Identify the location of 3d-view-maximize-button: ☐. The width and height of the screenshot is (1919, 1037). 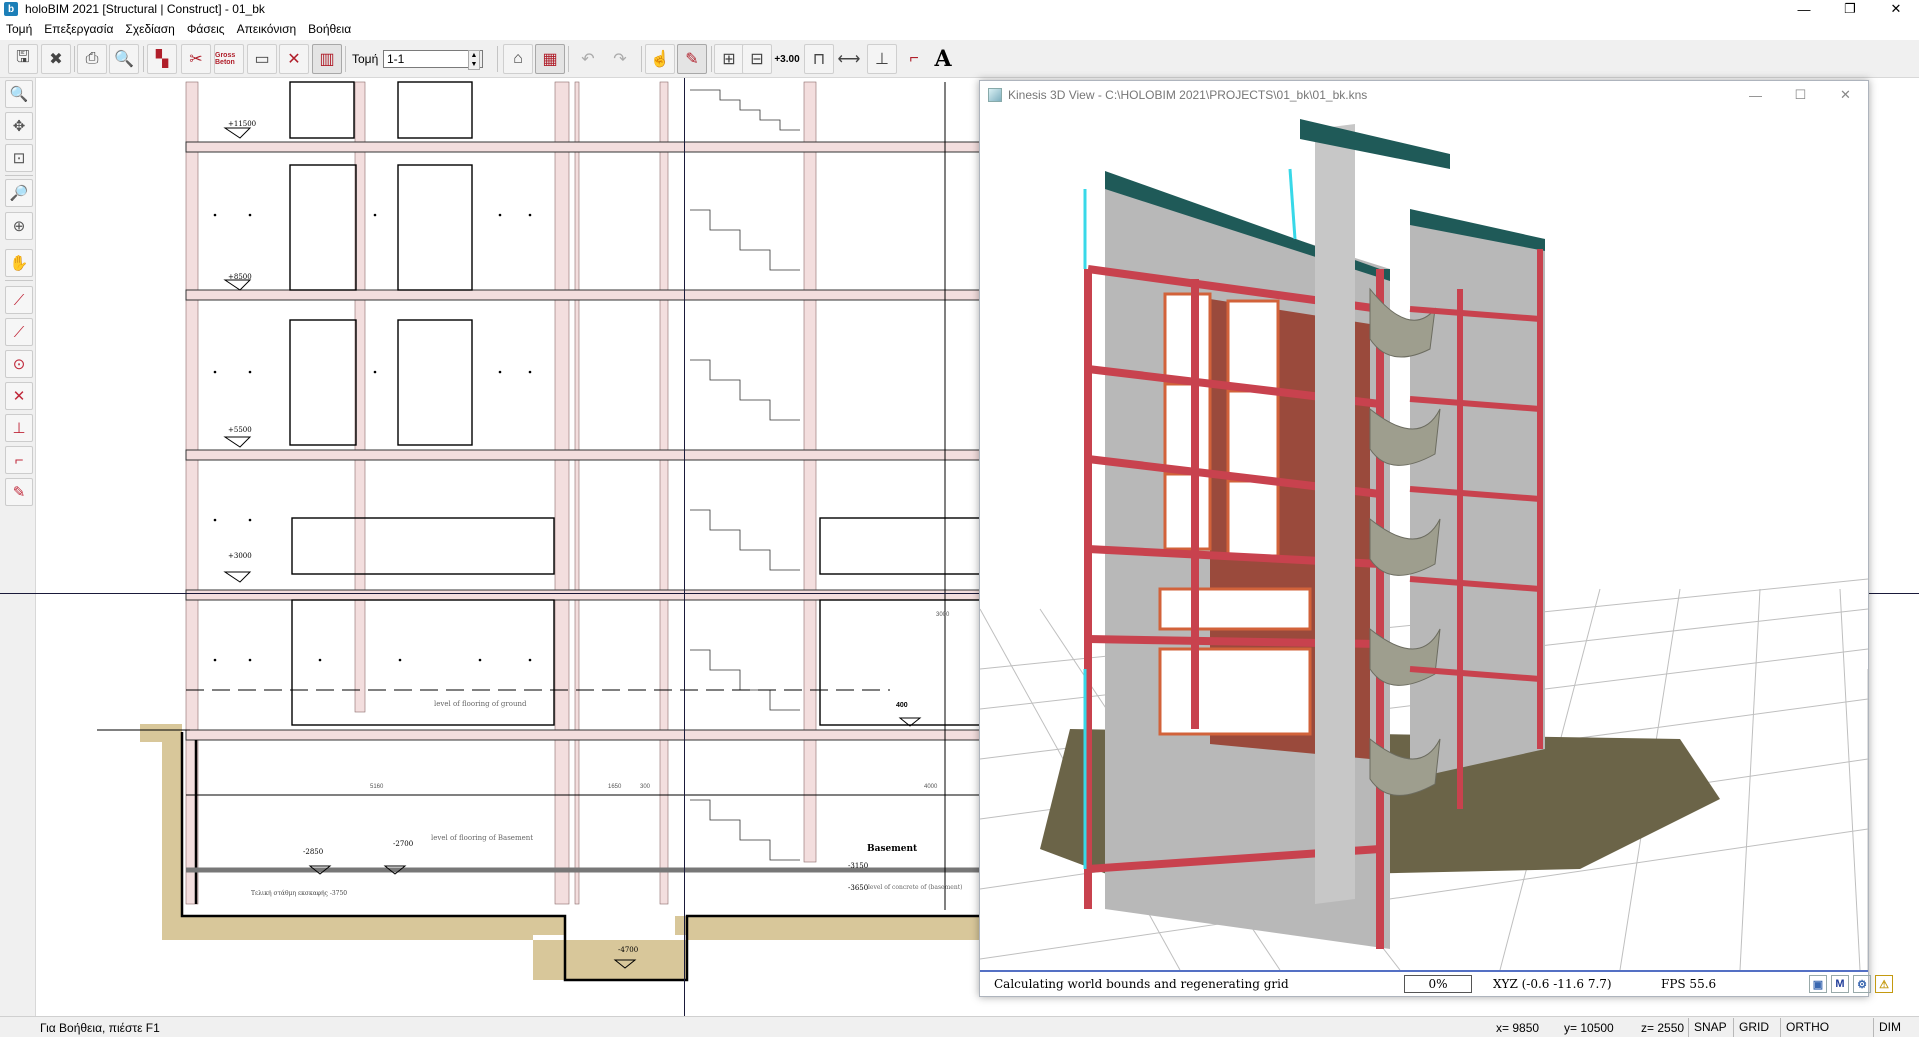
(1800, 95).